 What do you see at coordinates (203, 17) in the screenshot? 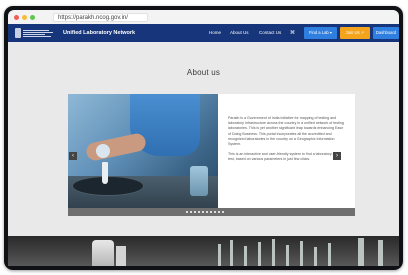
I see `browser-toolbar: https://parakh.ncog.gov.in/` at bounding box center [203, 17].